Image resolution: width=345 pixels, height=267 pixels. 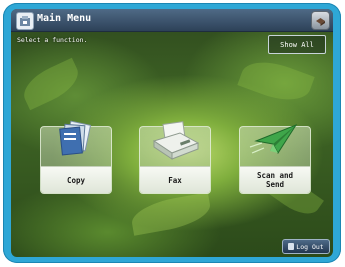 What do you see at coordinates (273, 138) in the screenshot?
I see `scan-send-icon` at bounding box center [273, 138].